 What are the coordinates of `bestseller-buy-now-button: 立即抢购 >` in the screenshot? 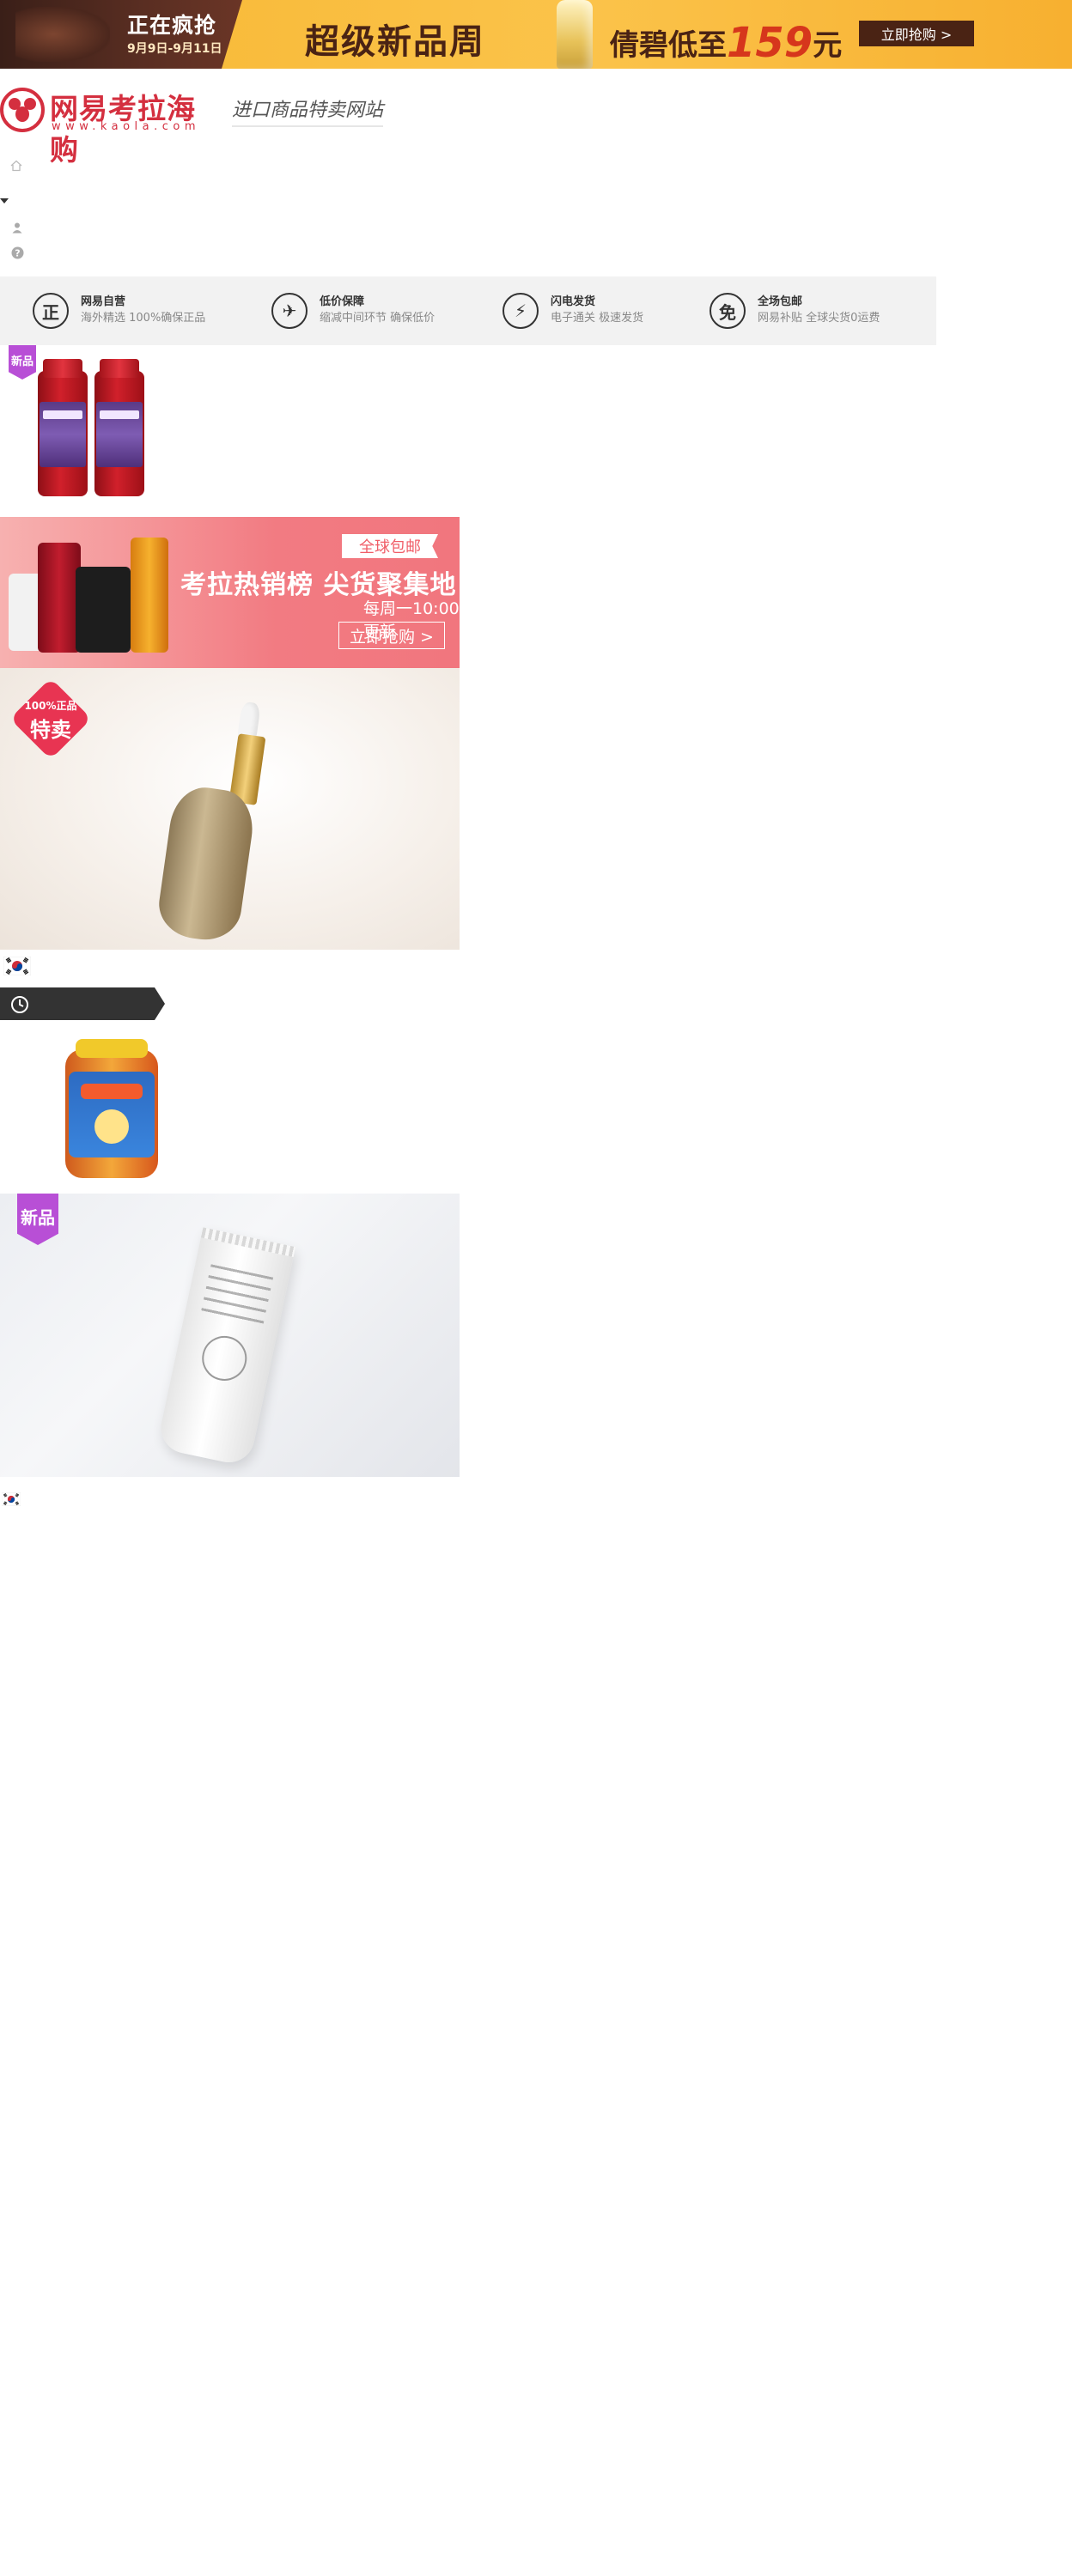 It's located at (391, 636).